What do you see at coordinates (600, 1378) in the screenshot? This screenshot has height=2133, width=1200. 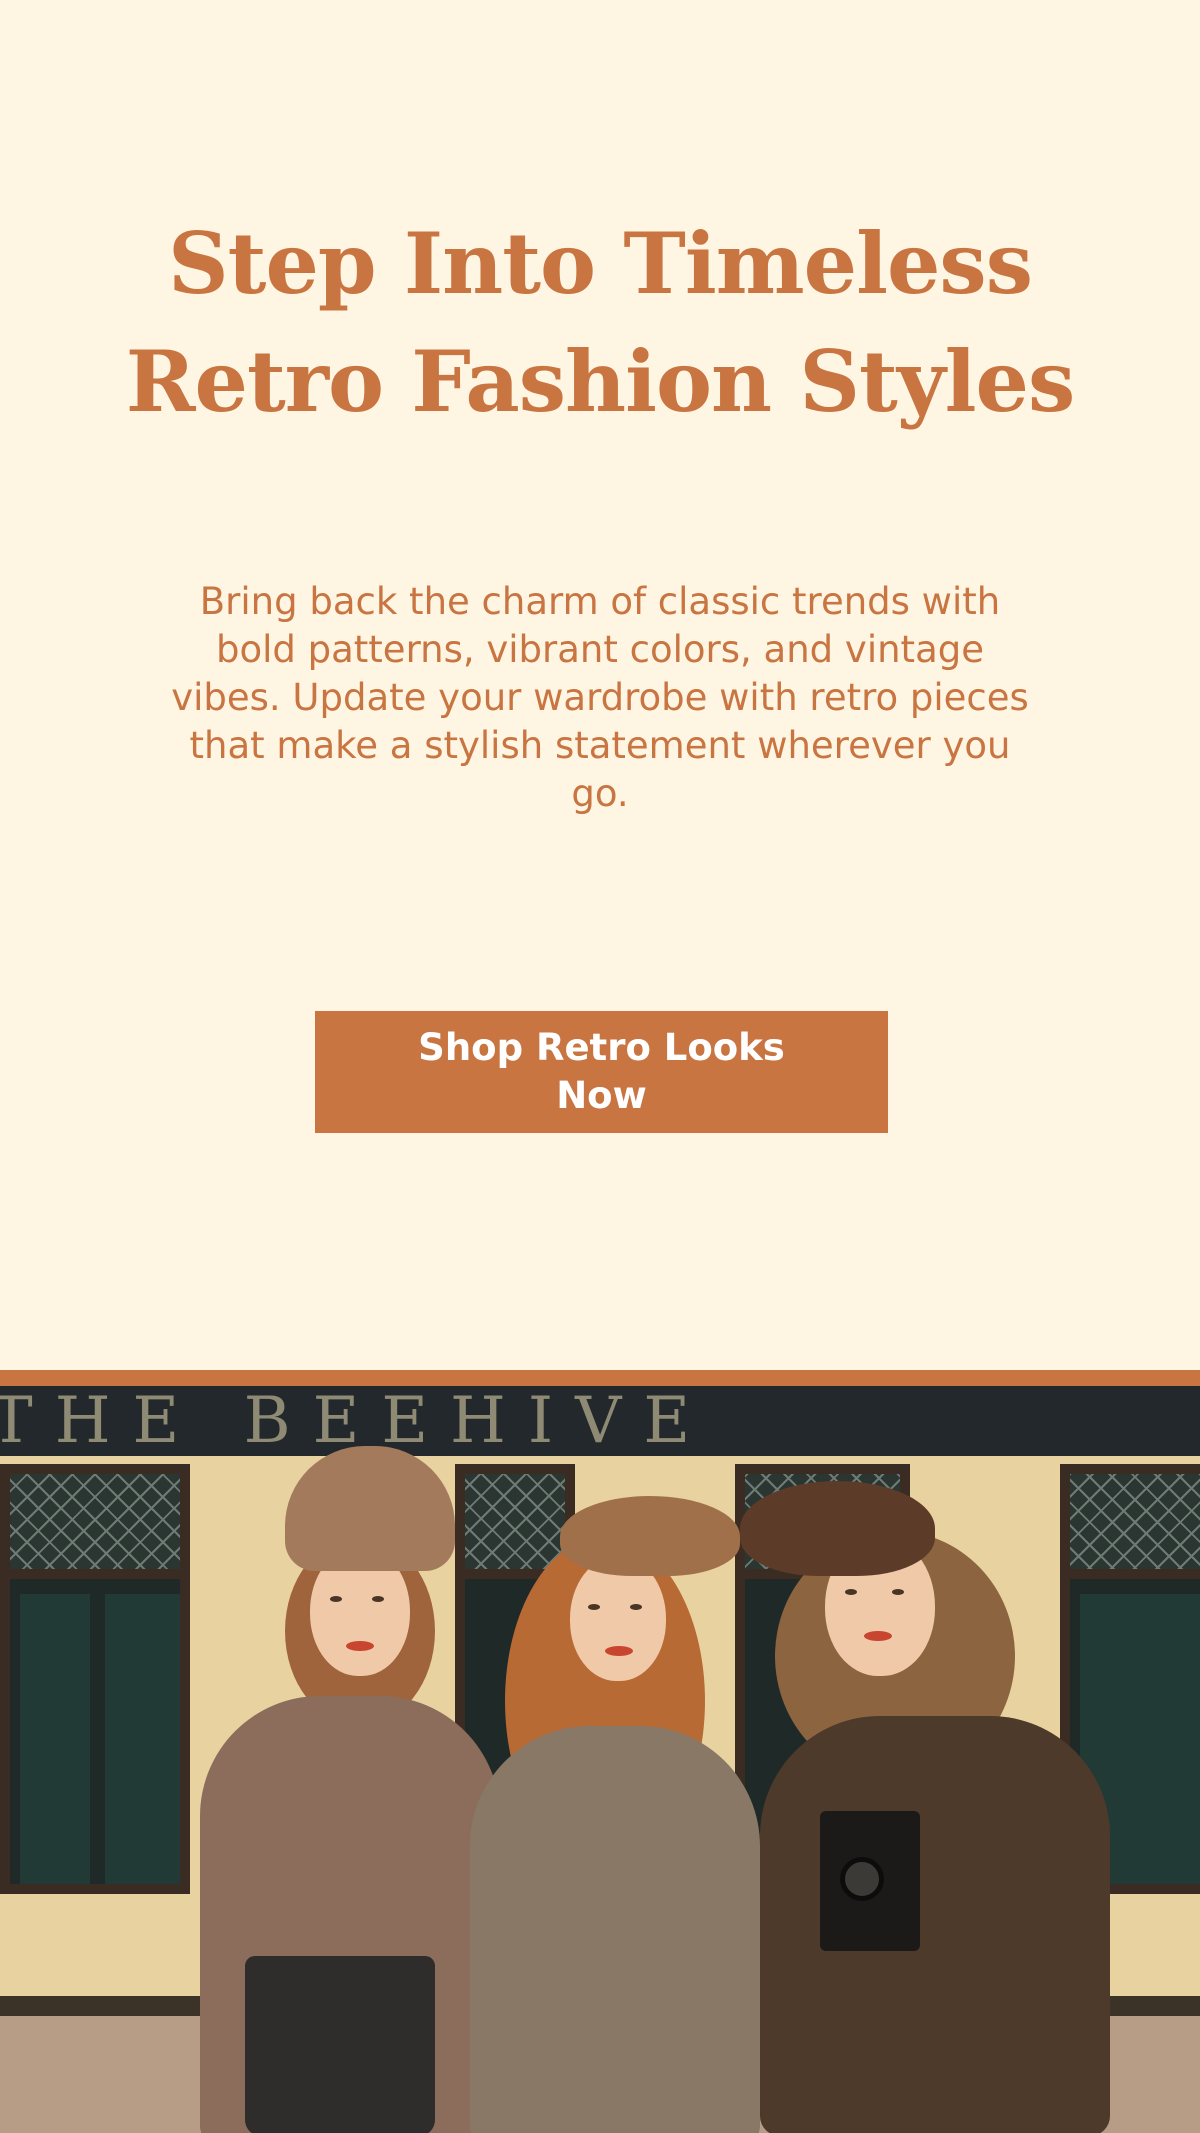 I see `accent-divider` at bounding box center [600, 1378].